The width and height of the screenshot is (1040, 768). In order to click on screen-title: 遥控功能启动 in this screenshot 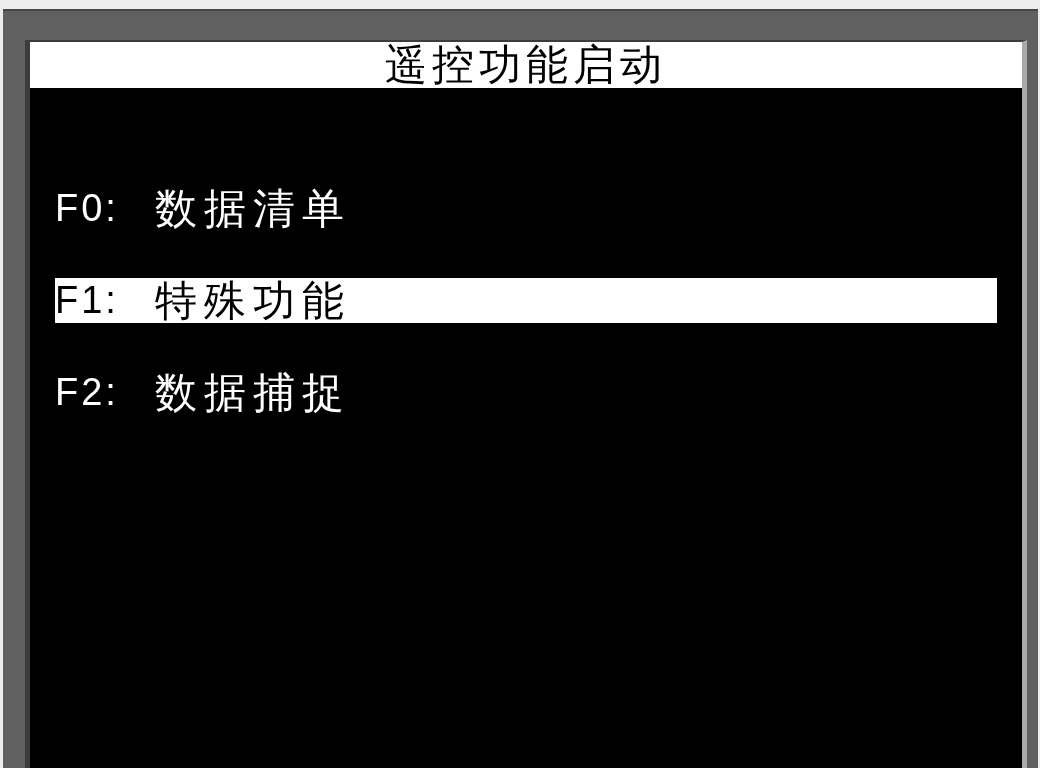, I will do `click(526, 65)`.